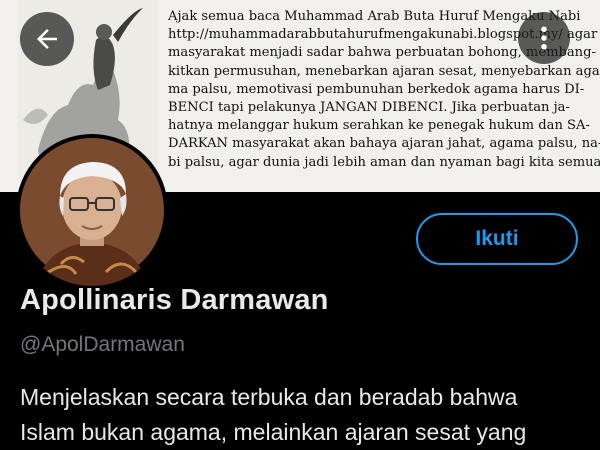  I want to click on follow-button: Ikuti, so click(497, 239).